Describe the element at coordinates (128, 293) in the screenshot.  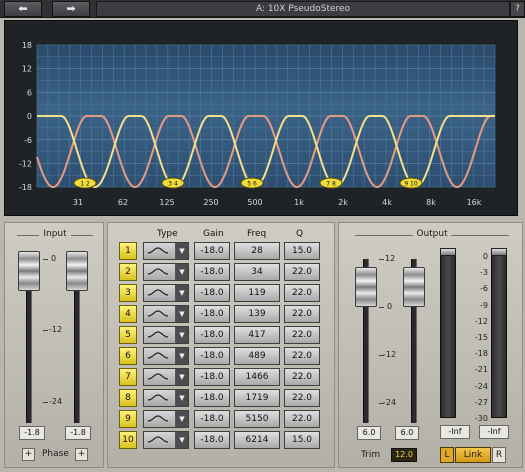
I see `band-enable-button: 3` at that location.